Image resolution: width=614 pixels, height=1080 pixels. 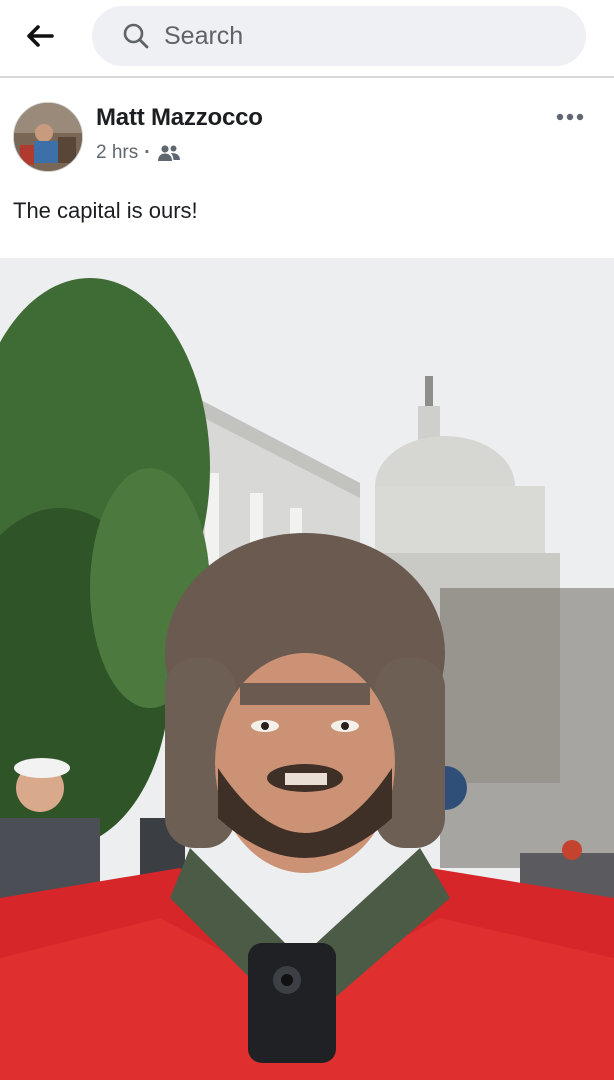 I want to click on more-horizontal-icon, so click(x=570, y=117).